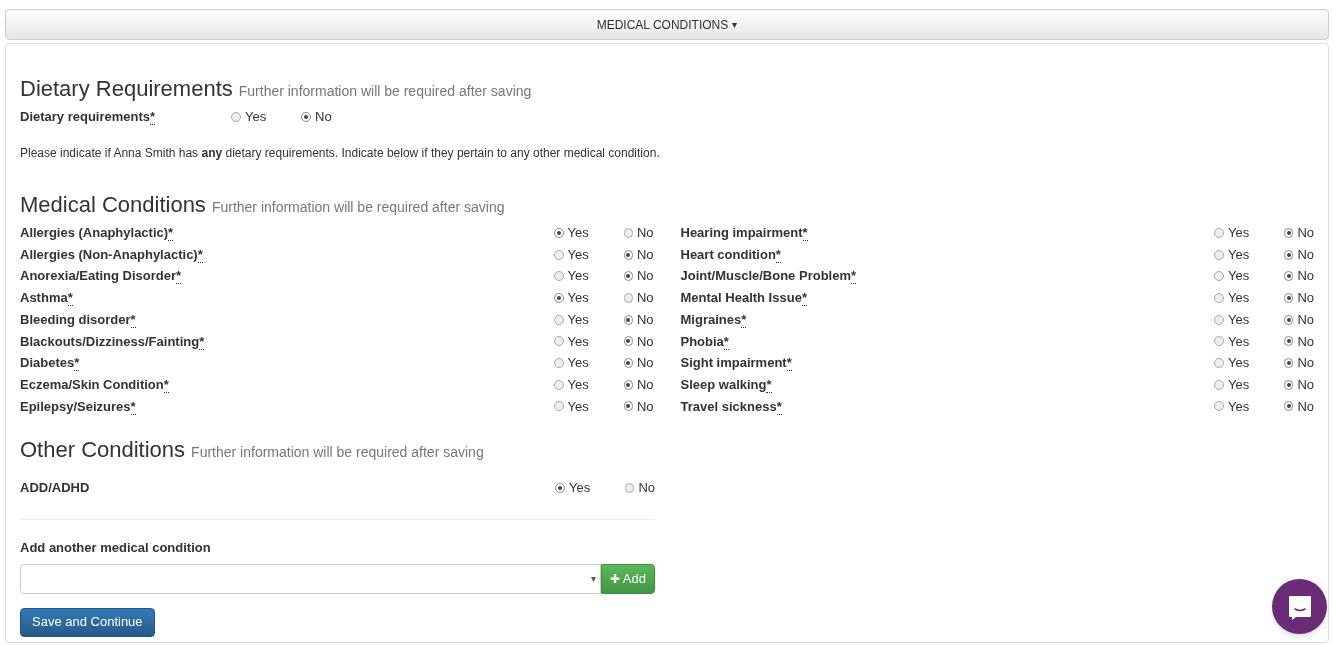  Describe the element at coordinates (95, 385) in the screenshot. I see `field-label: Eczema/Skin Condition*` at that location.